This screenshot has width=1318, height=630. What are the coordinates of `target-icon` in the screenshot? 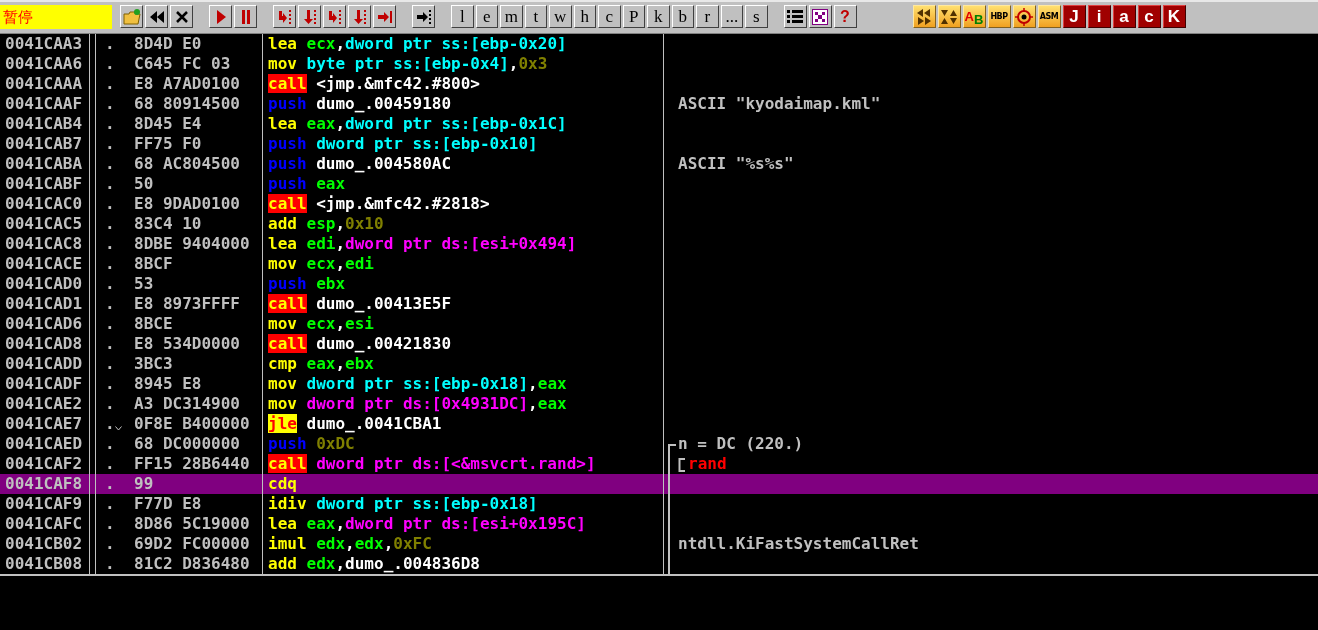 It's located at (1024, 16).